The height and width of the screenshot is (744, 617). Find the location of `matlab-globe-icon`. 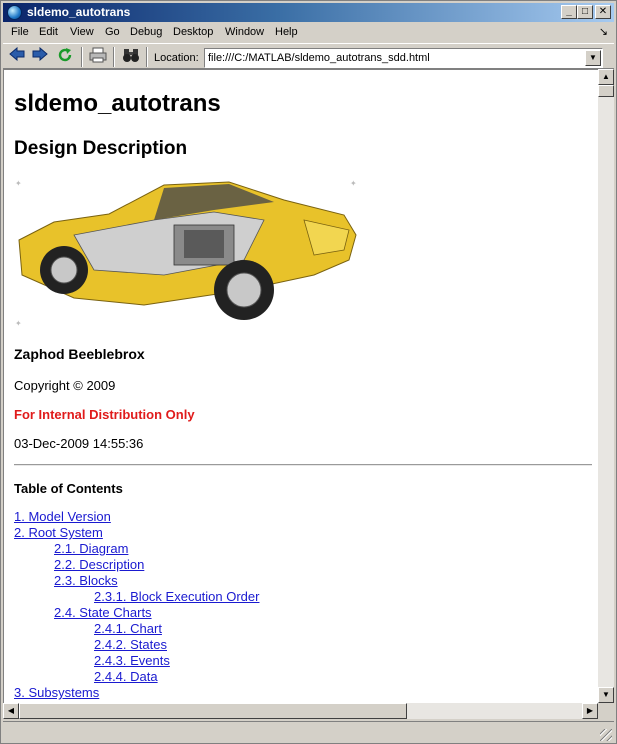

matlab-globe-icon is located at coordinates (14, 12).